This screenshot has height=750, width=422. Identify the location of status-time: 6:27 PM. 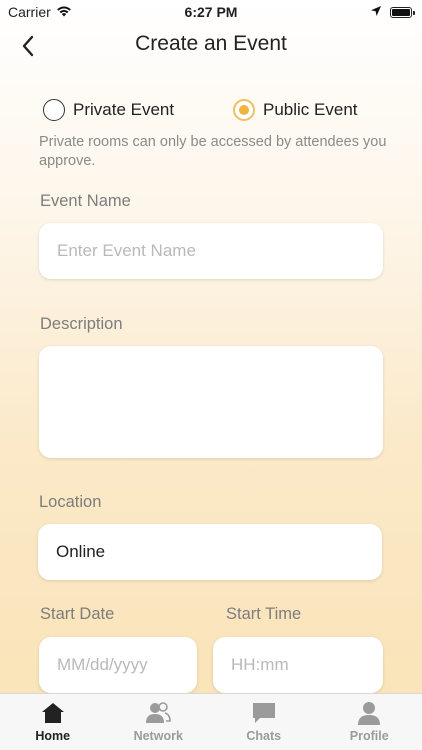
(211, 12).